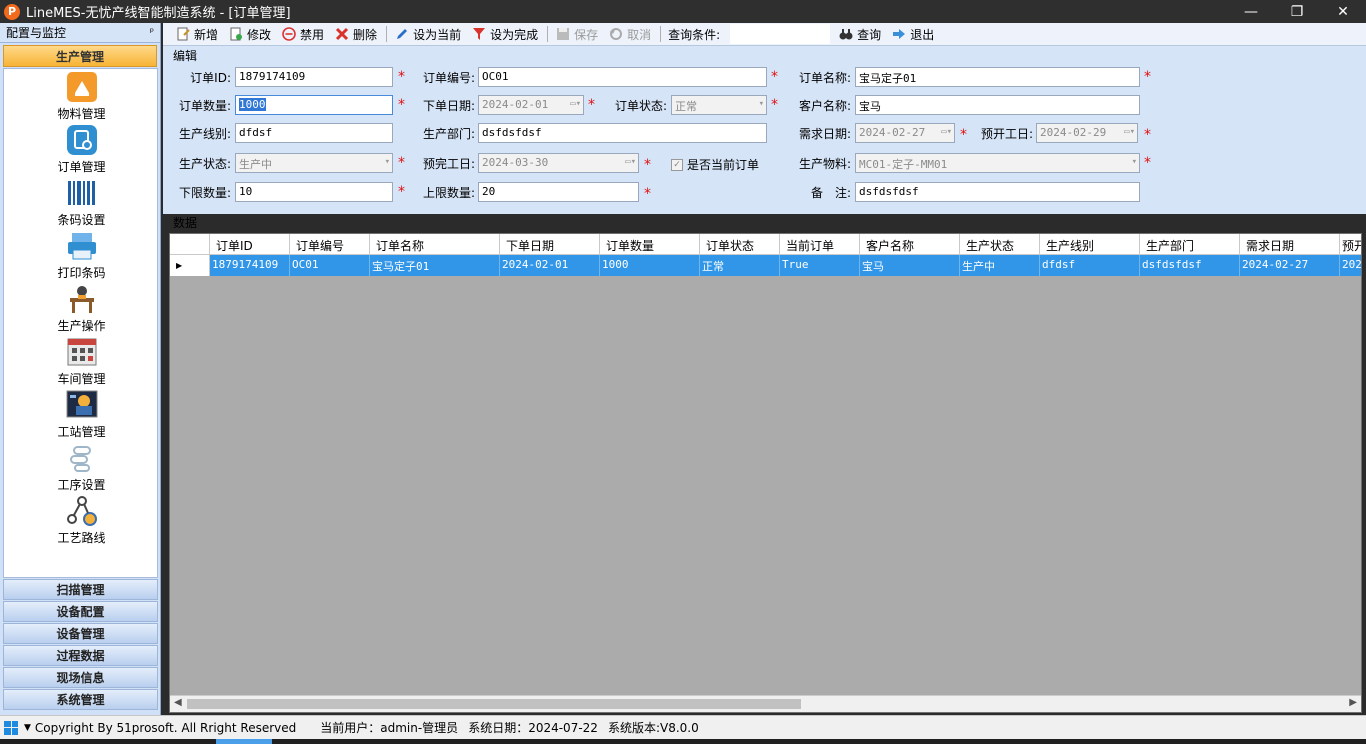 This screenshot has width=1366, height=744. What do you see at coordinates (647, 194) in the screenshot?
I see `required-mark: *` at bounding box center [647, 194].